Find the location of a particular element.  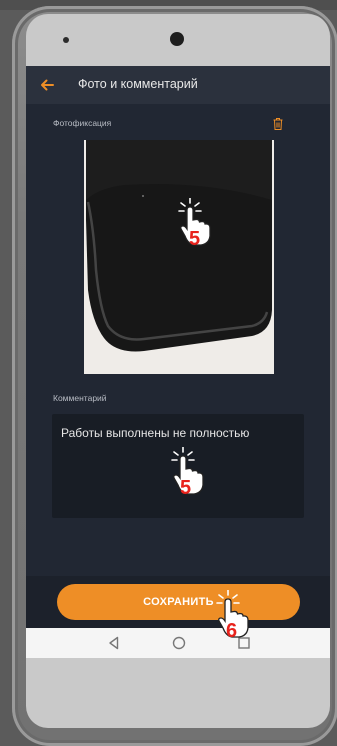

comment-section-label: Комментарий is located at coordinates (80, 398).